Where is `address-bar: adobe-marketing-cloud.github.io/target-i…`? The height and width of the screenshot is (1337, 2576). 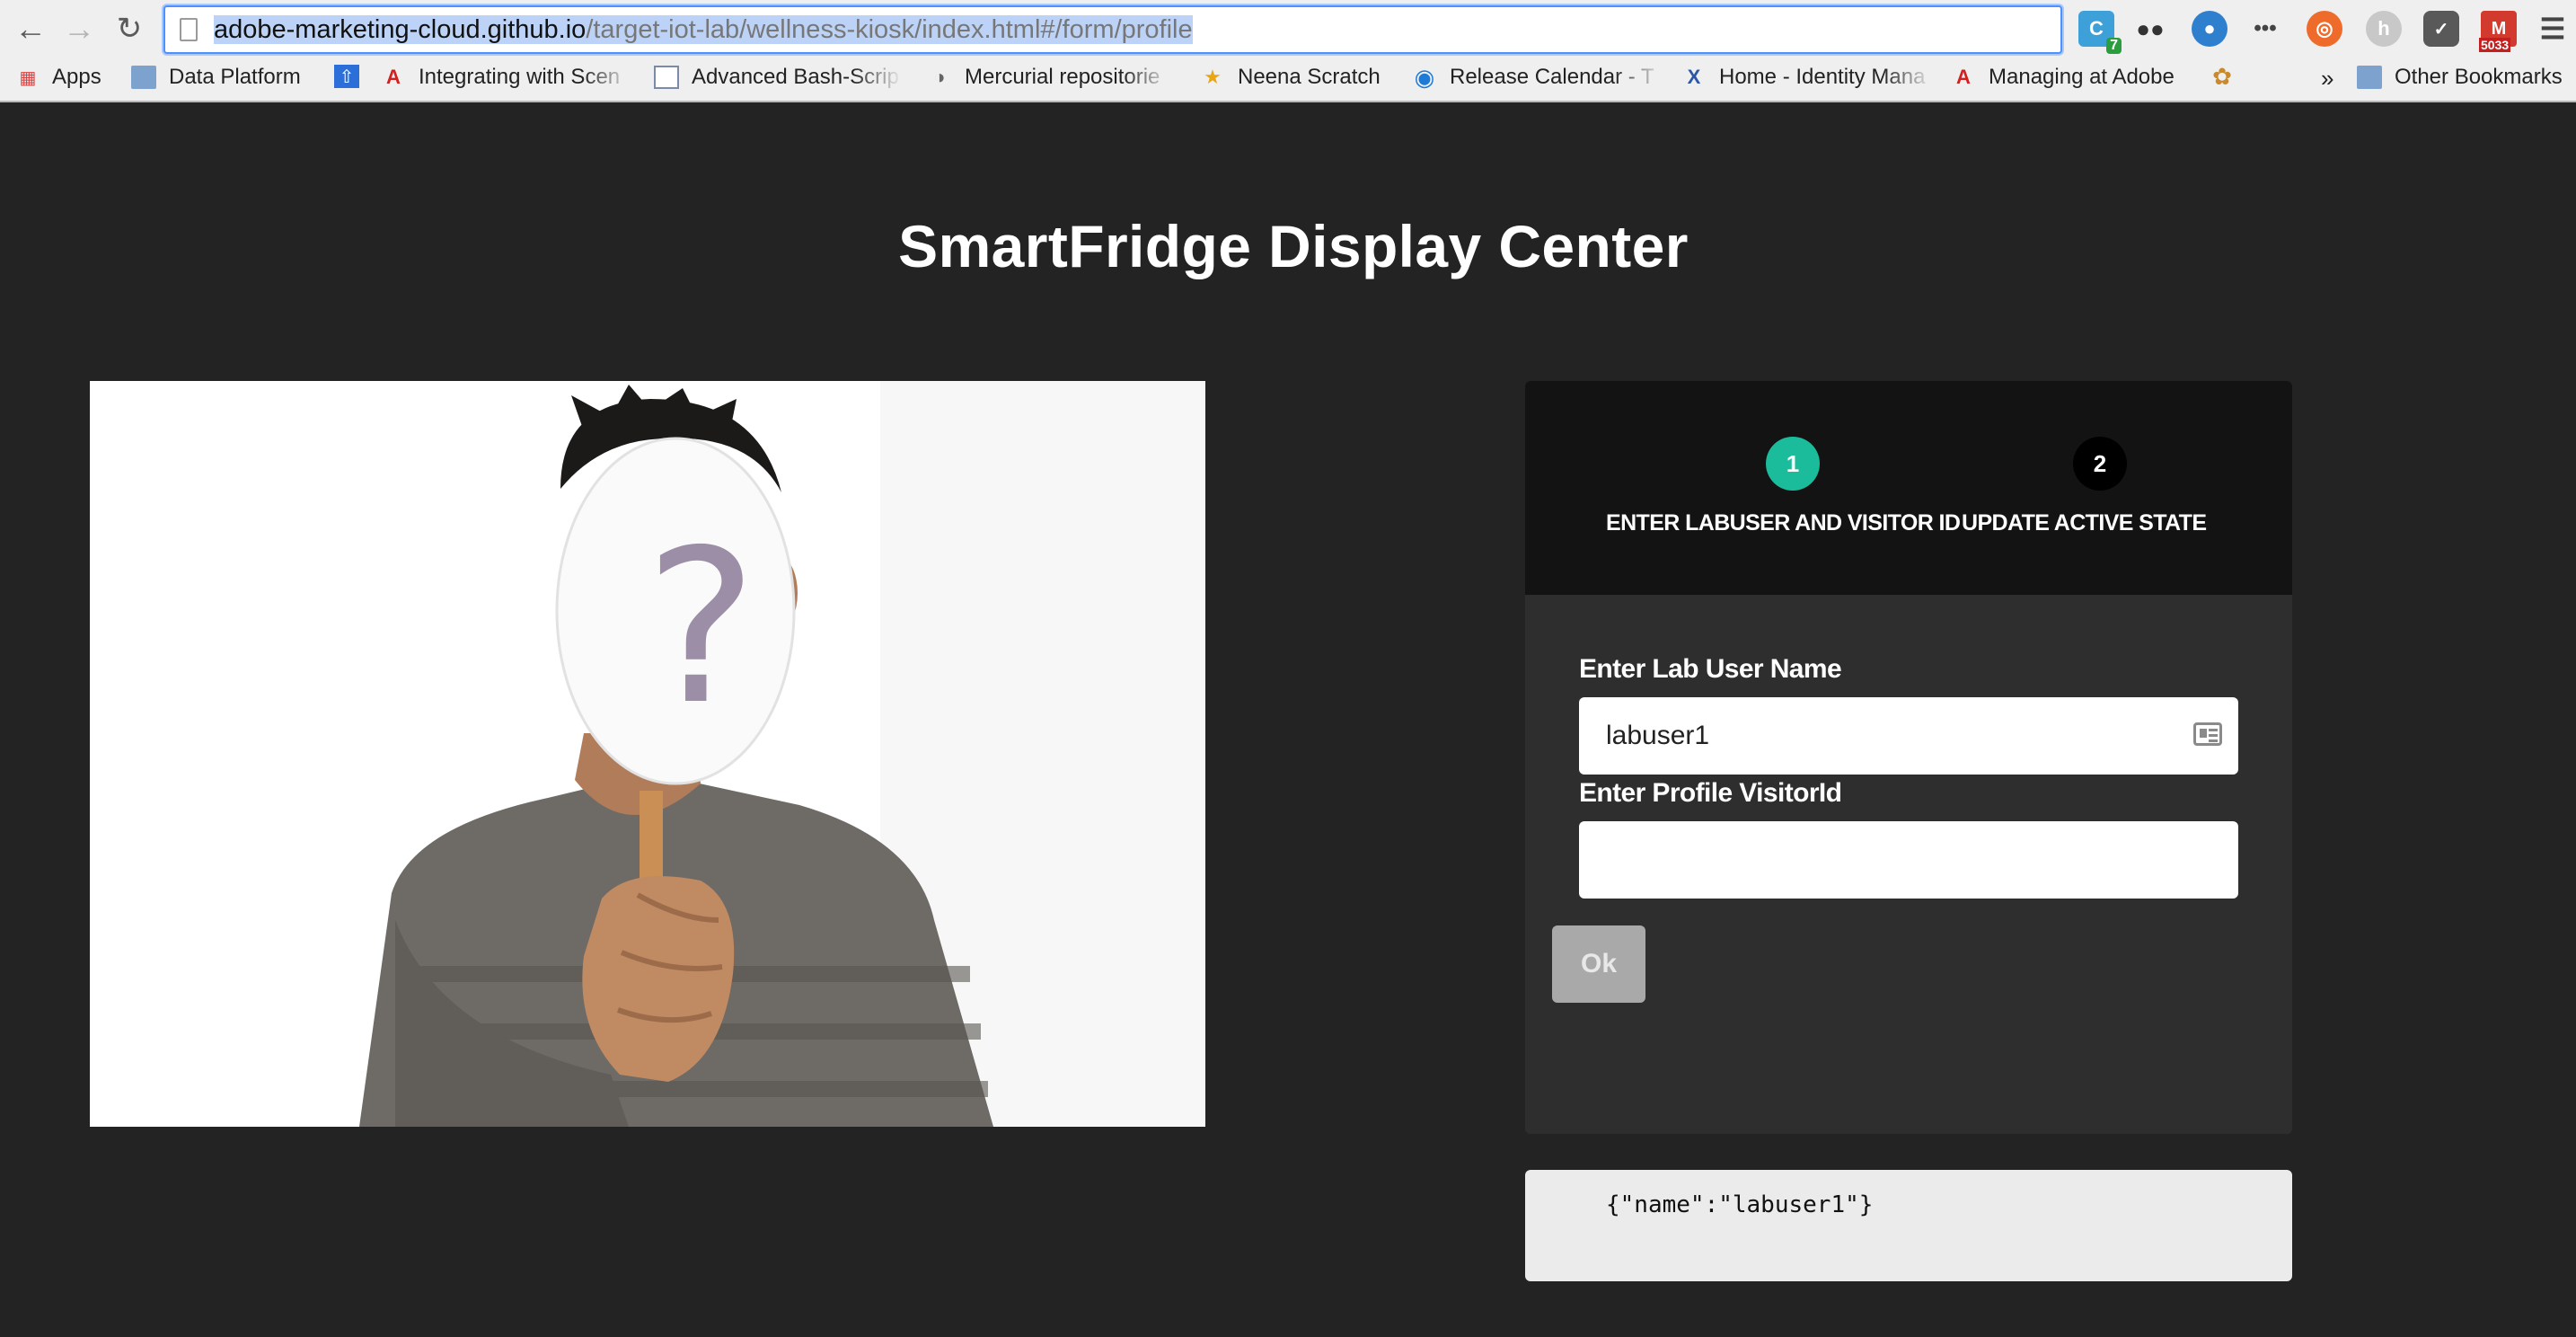
address-bar: adobe-marketing-cloud.github.io/target-i… is located at coordinates (1112, 30).